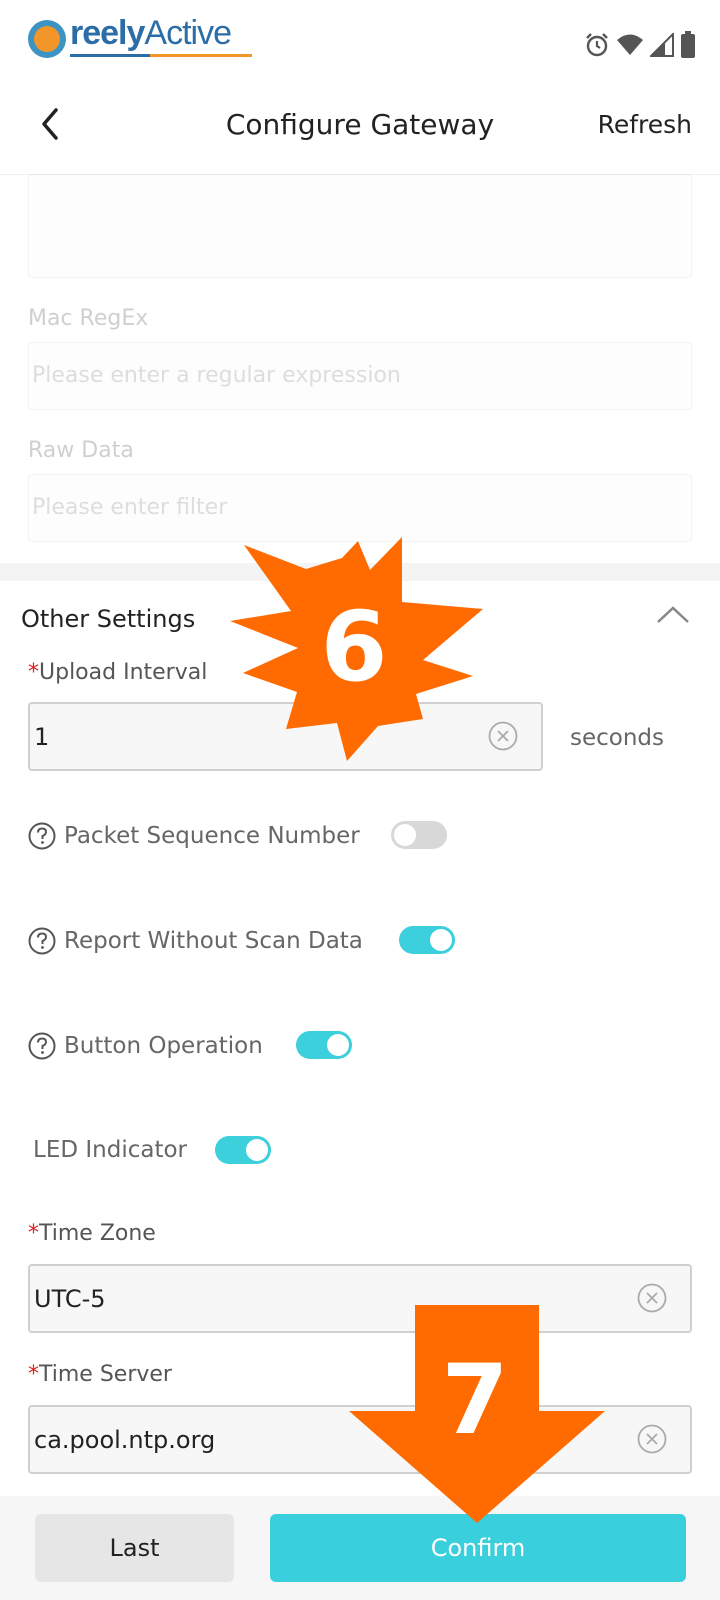 The width and height of the screenshot is (720, 1600). I want to click on raw-data-input: Please enter filter, so click(360, 508).